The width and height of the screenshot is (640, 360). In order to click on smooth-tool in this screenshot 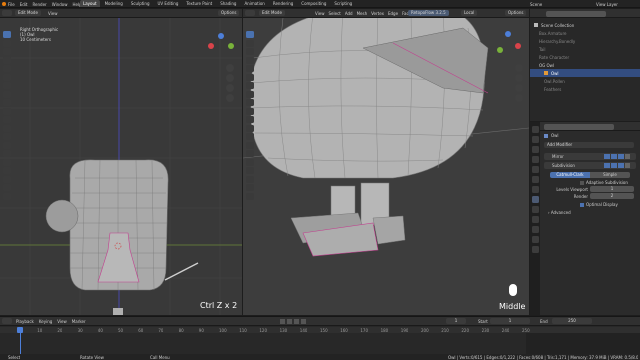, I will do `click(7, 162)`.